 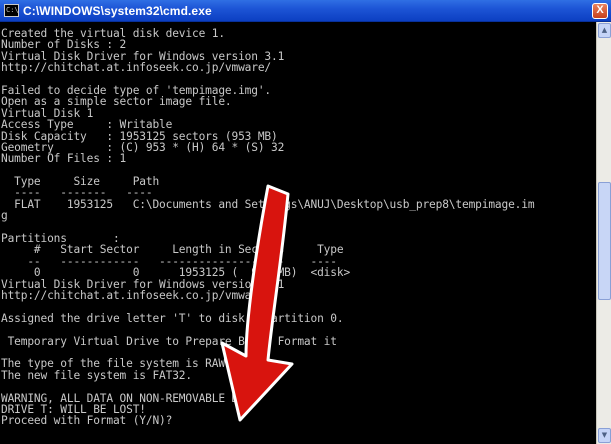 What do you see at coordinates (64, 159) in the screenshot?
I see `console-line: Number Of Files : 1` at bounding box center [64, 159].